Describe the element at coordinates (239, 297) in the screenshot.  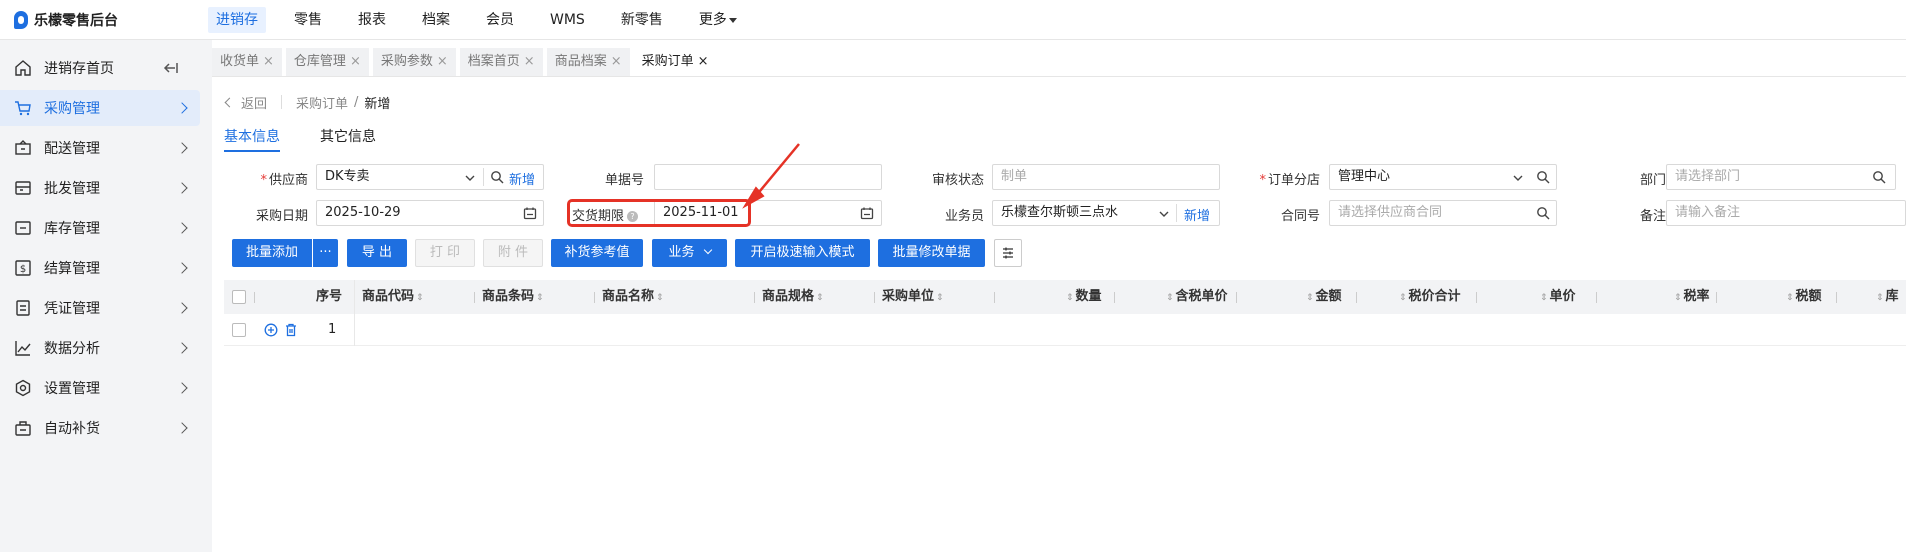
I see `select-all-checkbox` at that location.